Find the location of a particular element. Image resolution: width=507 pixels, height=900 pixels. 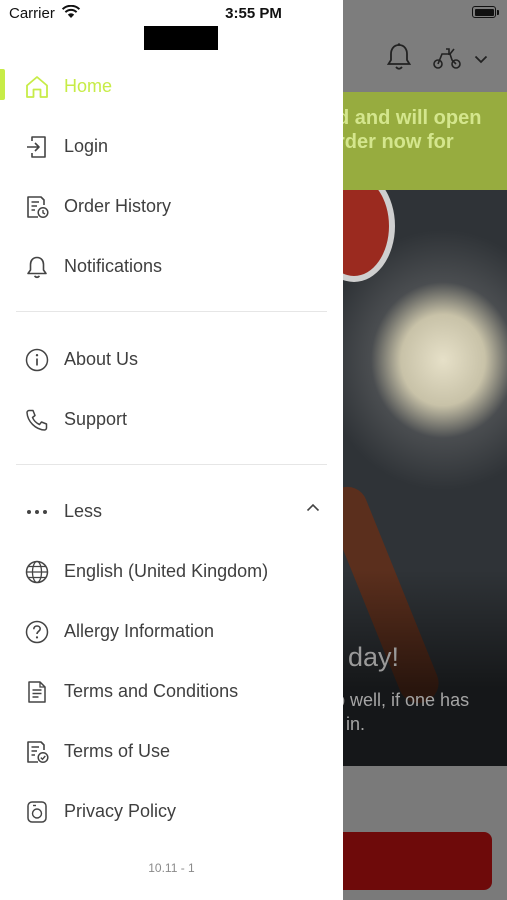

order-button is located at coordinates (411, 861).